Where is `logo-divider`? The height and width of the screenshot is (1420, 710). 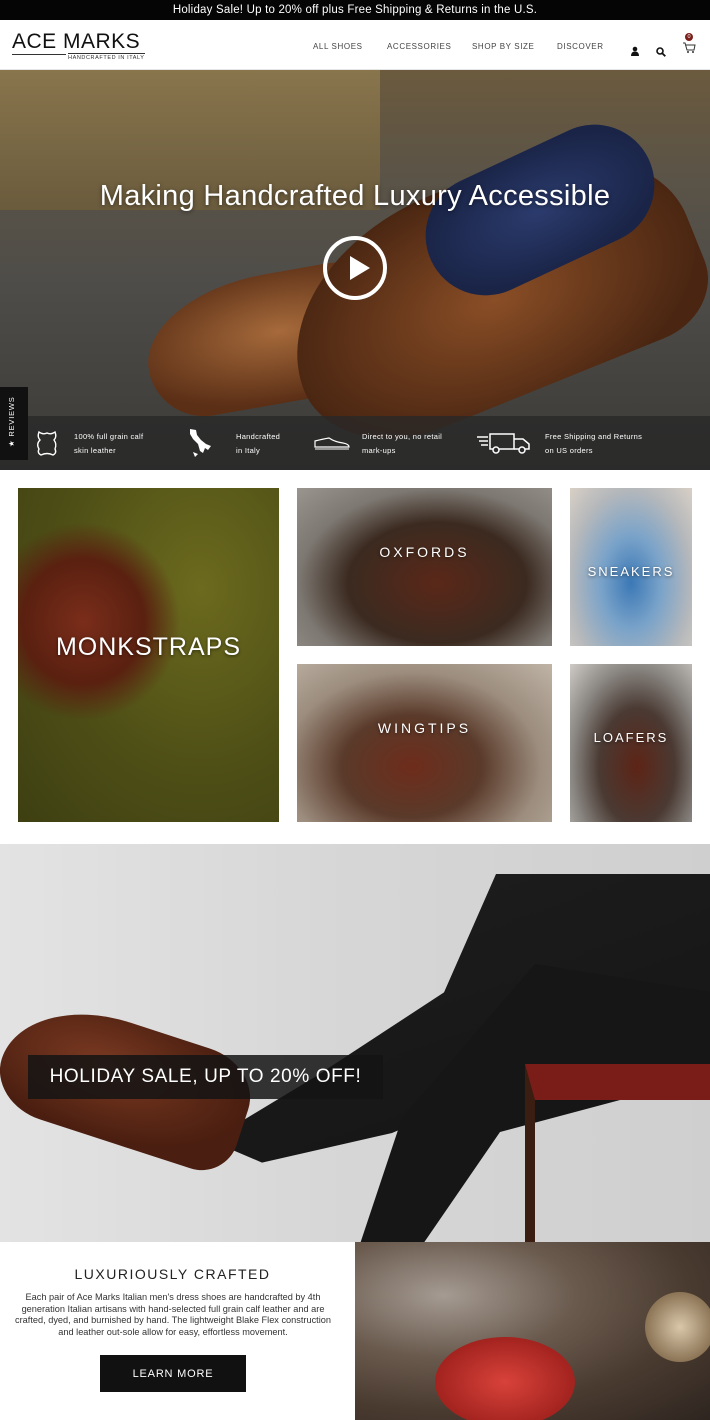 logo-divider is located at coordinates (39, 54).